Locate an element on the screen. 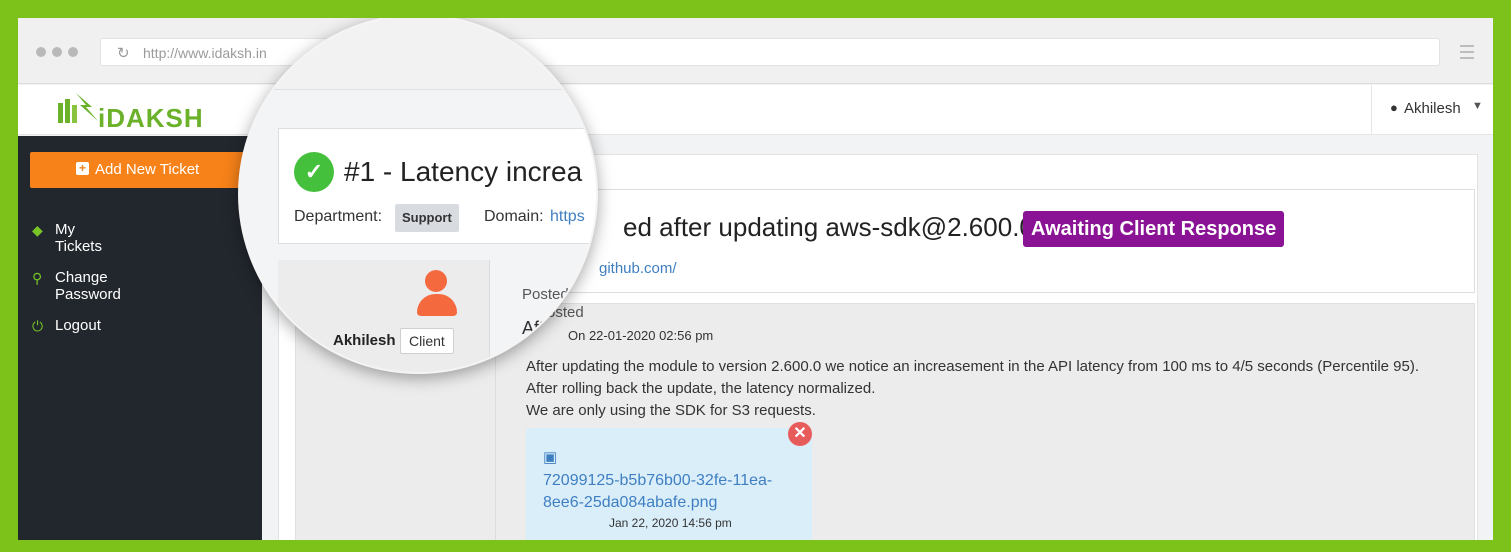 The image size is (1511, 552). department-label: Department: is located at coordinates (338, 216).